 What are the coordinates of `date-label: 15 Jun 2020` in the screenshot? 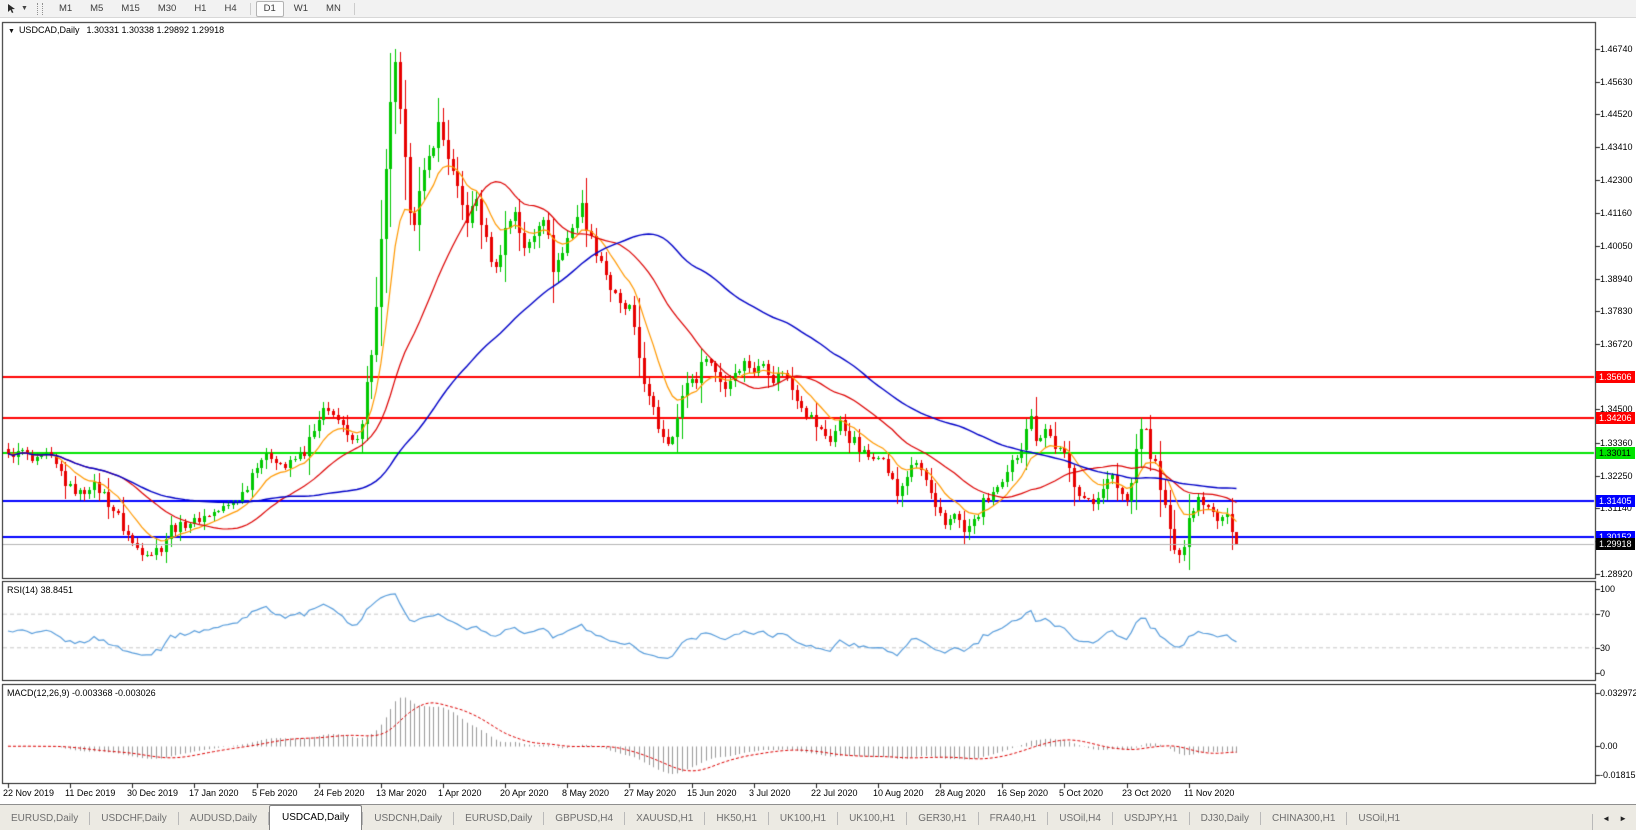 It's located at (712, 793).